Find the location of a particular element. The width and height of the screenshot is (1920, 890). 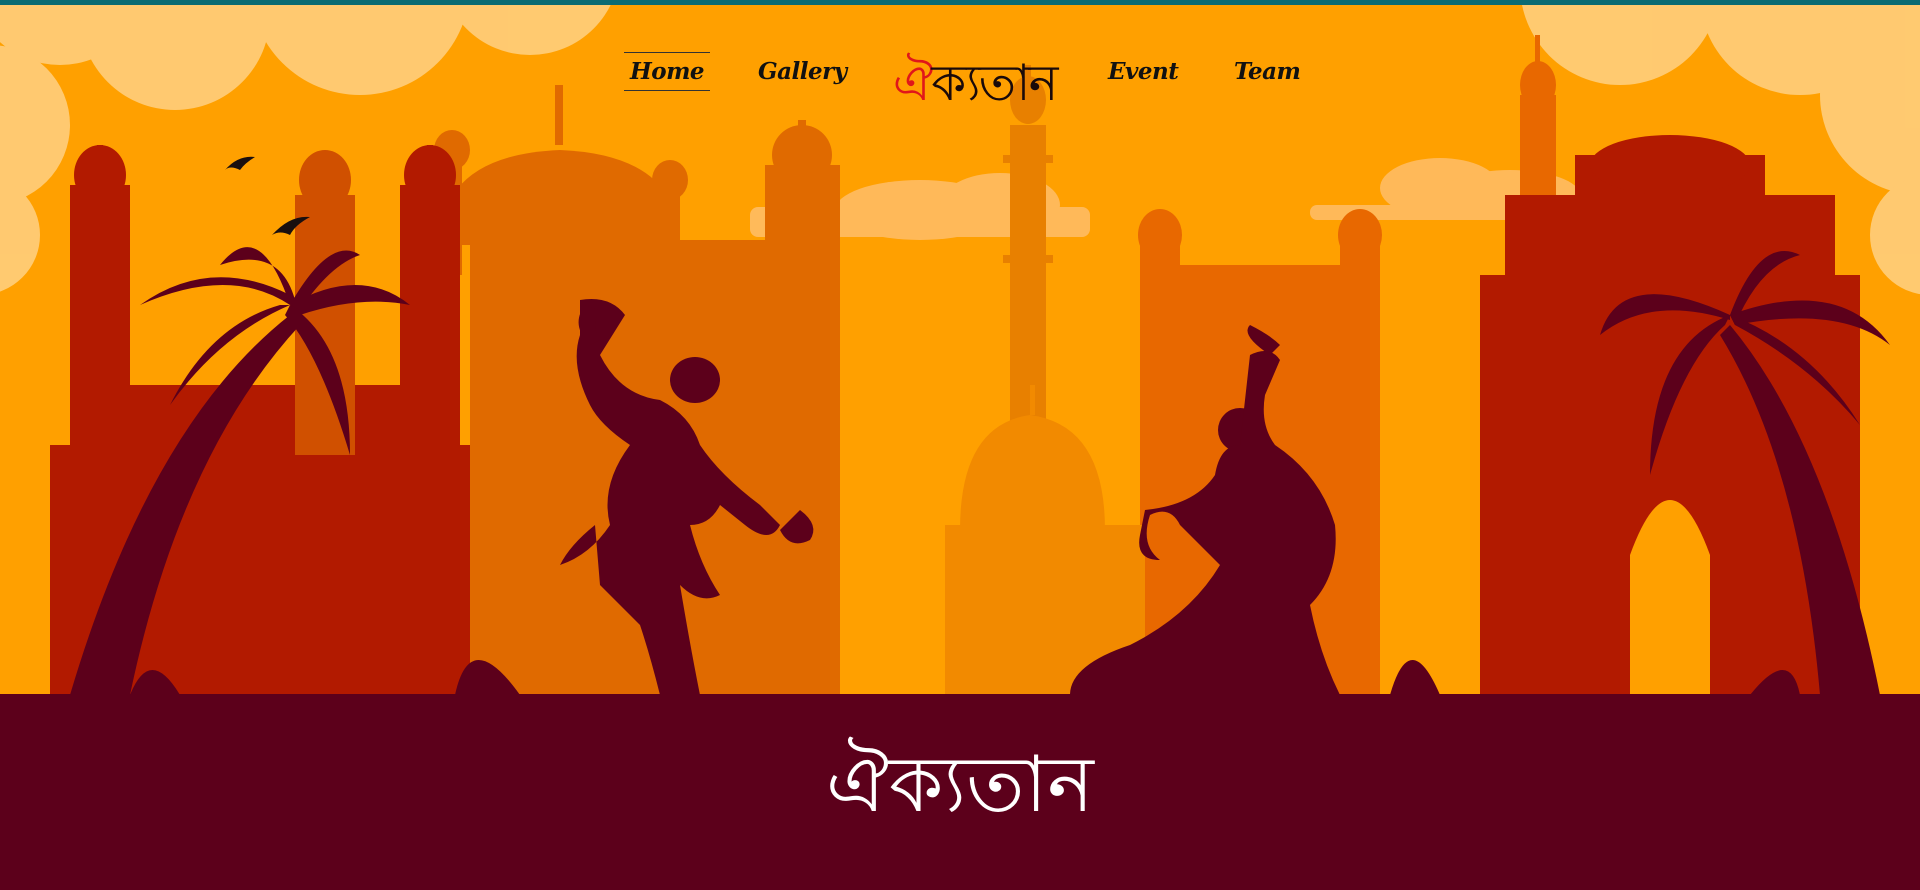

hero-title: ঐক্যতান is located at coordinates (960, 785).